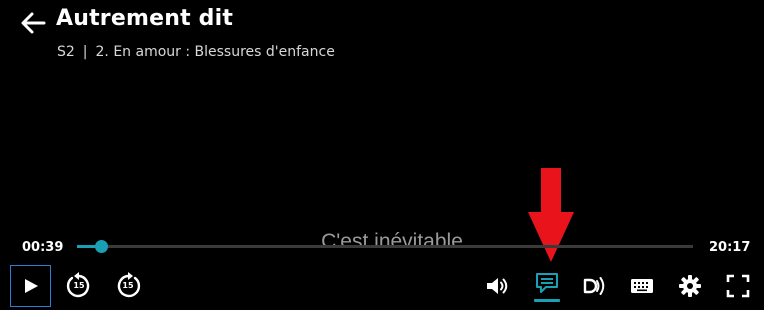  I want to click on audio-description-button, so click(595, 286).